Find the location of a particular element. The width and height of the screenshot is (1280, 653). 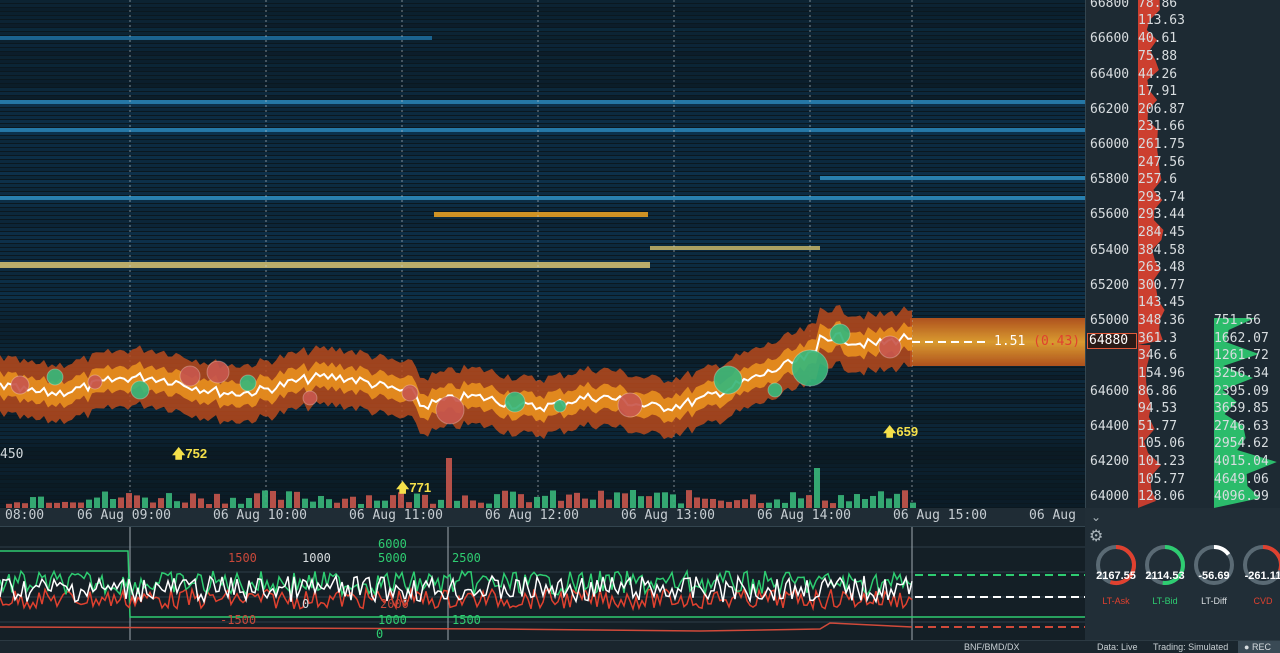

scale-label: 2000 is located at coordinates (394, 604).